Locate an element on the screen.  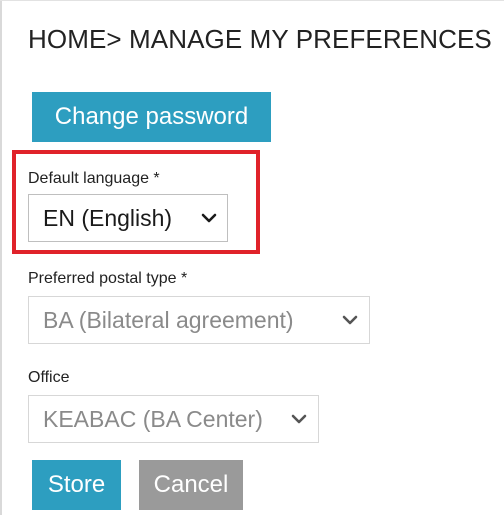
page-left-border is located at coordinates (1, 257).